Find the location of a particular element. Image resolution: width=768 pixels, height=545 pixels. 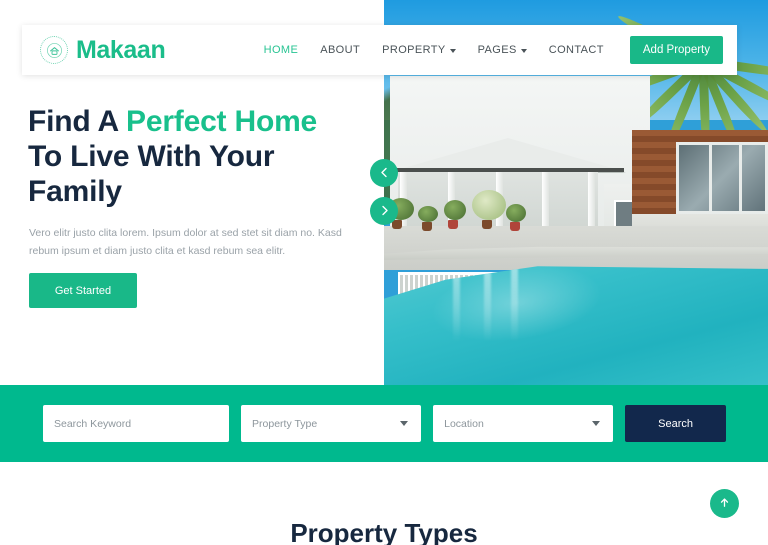

chevron-right-icon is located at coordinates (384, 211).